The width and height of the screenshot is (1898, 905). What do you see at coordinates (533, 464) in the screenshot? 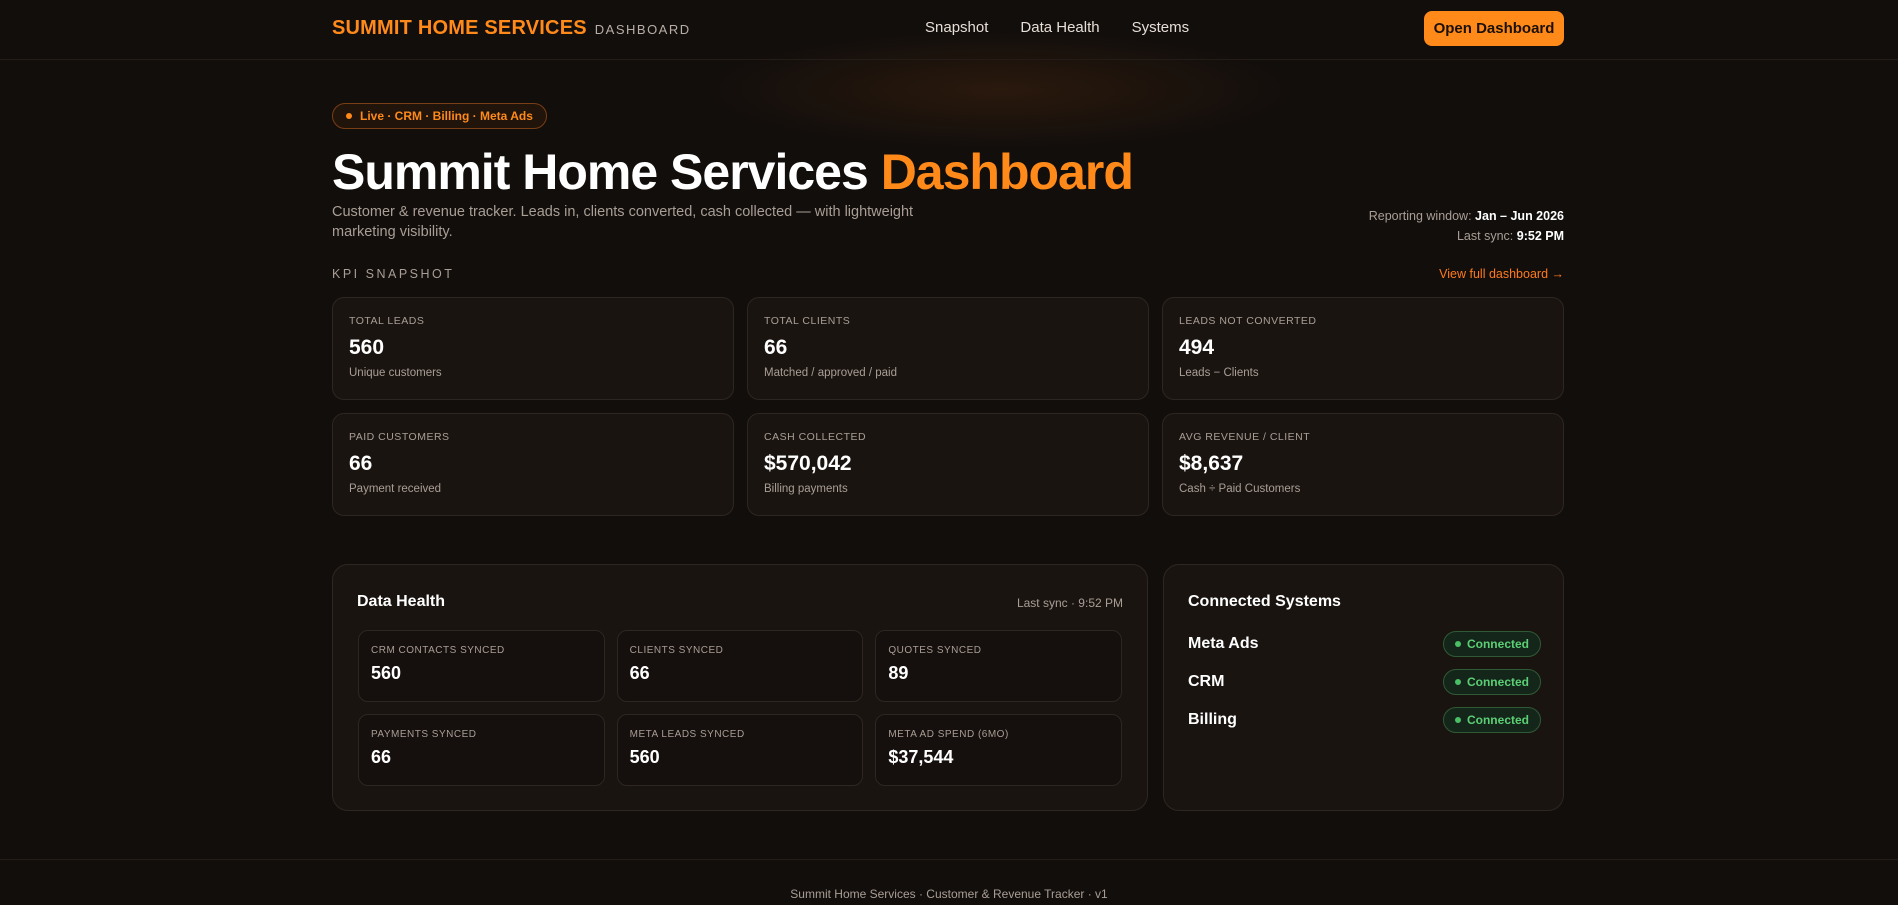
I see `kpi-card-paid-customers: PAID CUSTOMERS 66 Payment received` at bounding box center [533, 464].